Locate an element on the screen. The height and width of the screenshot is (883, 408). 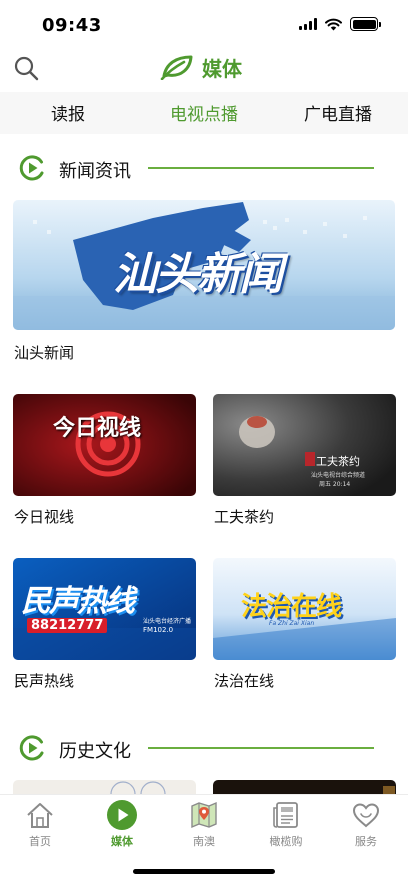
ornament-pattern is located at coordinates (138, 787).